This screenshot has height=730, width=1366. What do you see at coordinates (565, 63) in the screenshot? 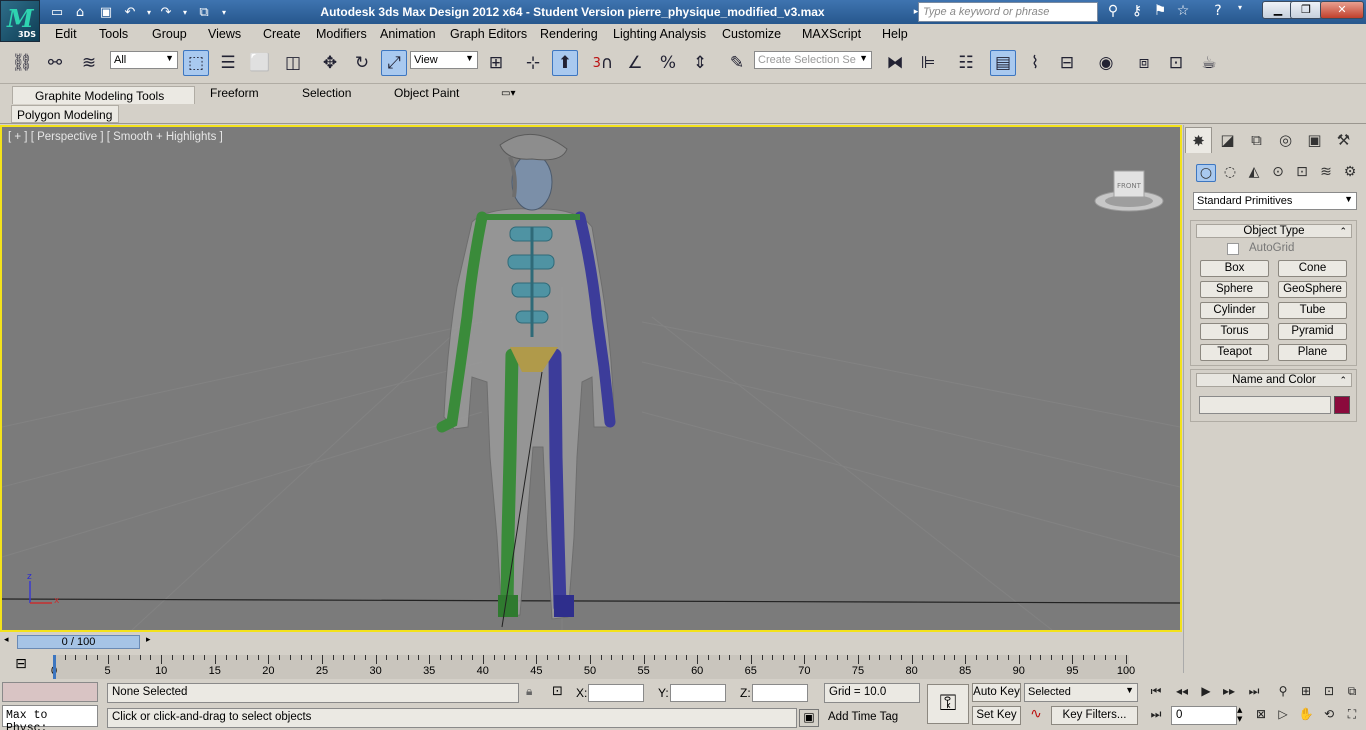
I see `keyboard-shortcut-override-icon: ⬆` at bounding box center [565, 63].